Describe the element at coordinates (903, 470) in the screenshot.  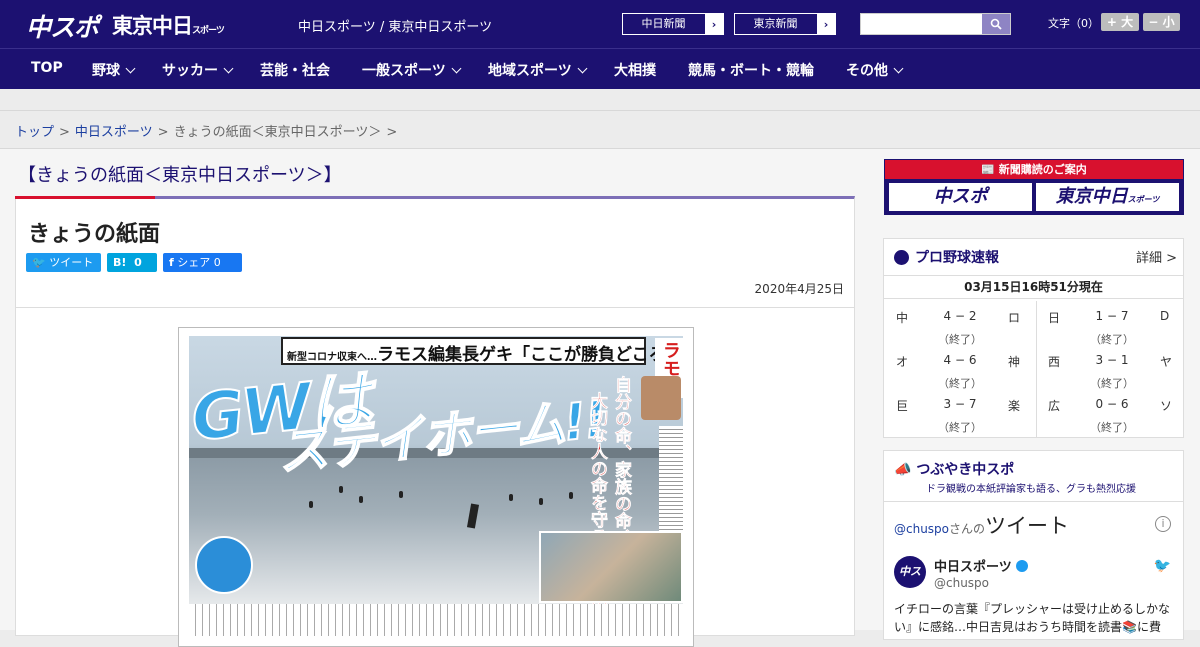
I see `megaphone-icon: 📣` at that location.